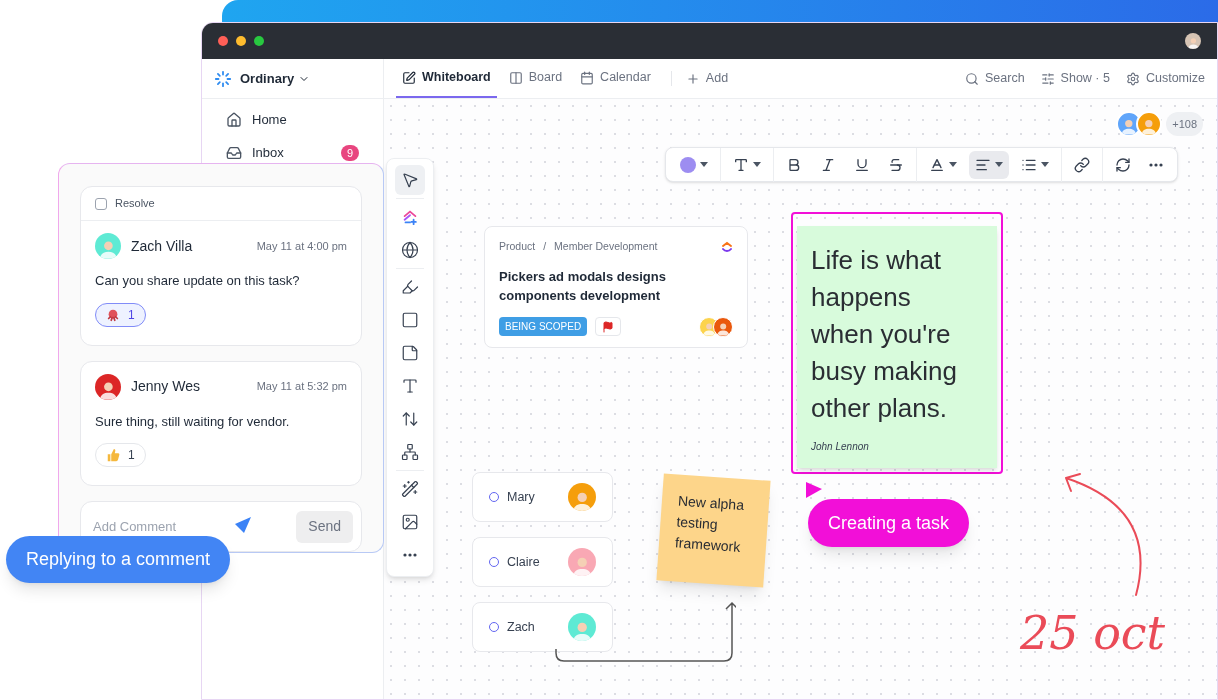 The width and height of the screenshot is (1218, 700). I want to click on person-card: Claire, so click(542, 562).